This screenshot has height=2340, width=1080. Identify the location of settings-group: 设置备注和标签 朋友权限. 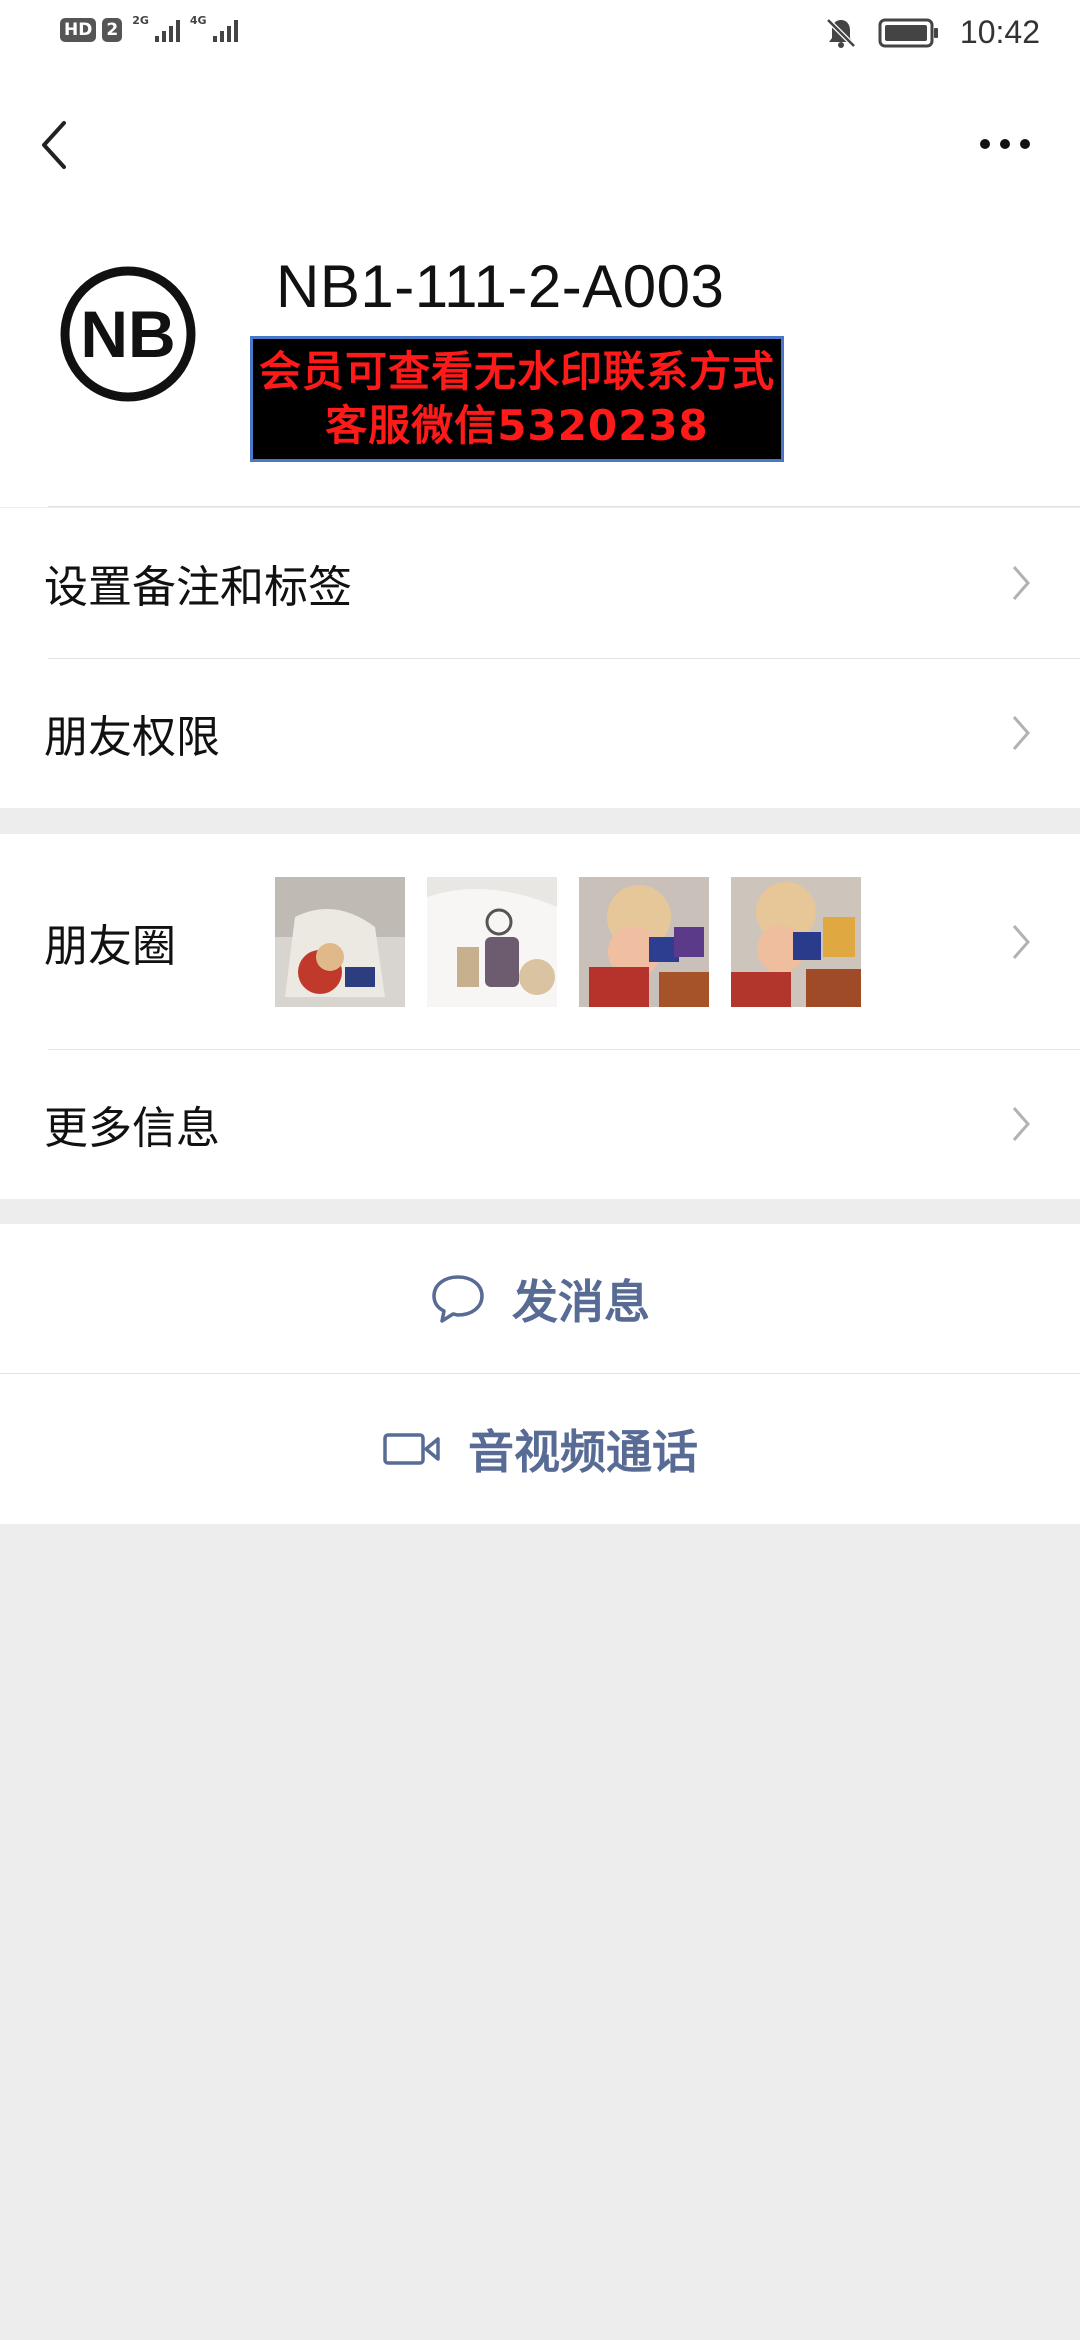
(540, 658).